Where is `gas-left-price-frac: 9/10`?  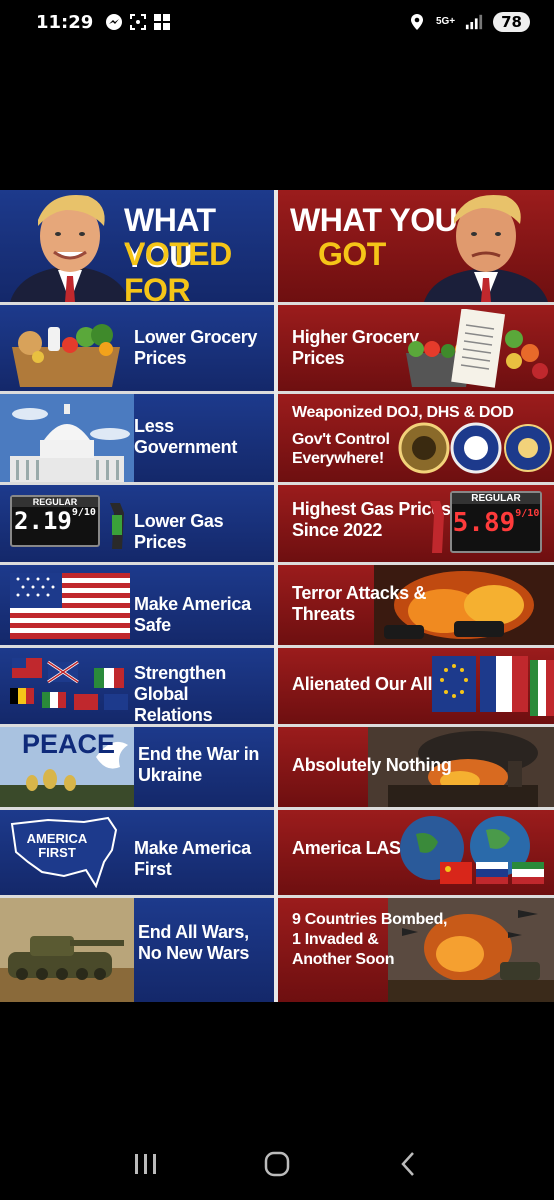 gas-left-price-frac: 9/10 is located at coordinates (83, 512).